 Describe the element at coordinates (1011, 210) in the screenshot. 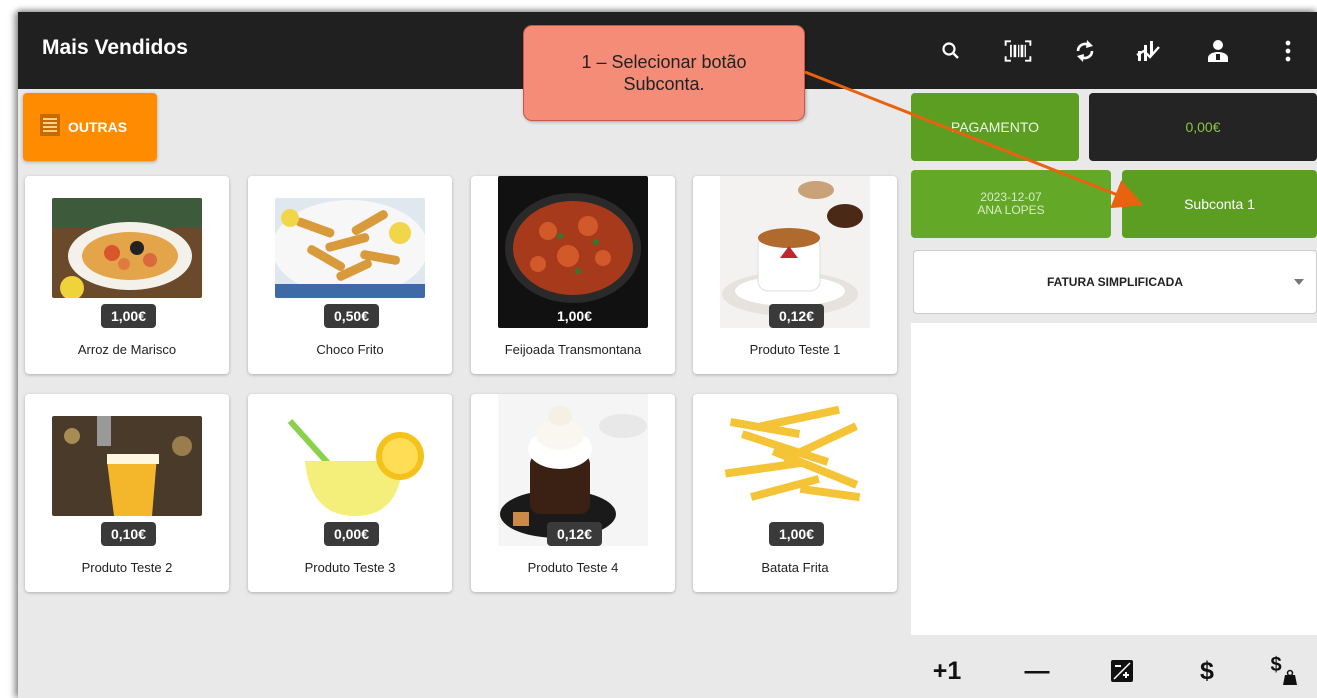

I see `session-operator: ANA LOPES` at that location.